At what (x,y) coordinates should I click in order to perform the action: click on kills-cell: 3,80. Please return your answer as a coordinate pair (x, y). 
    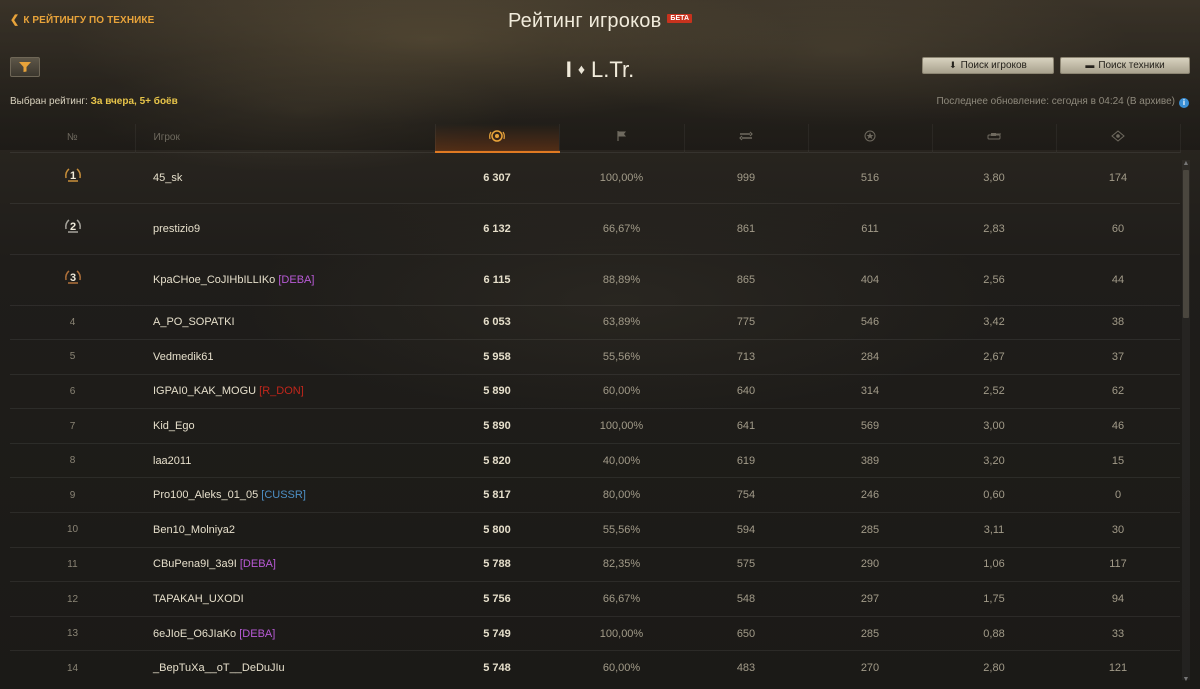
    Looking at the image, I should click on (994, 177).